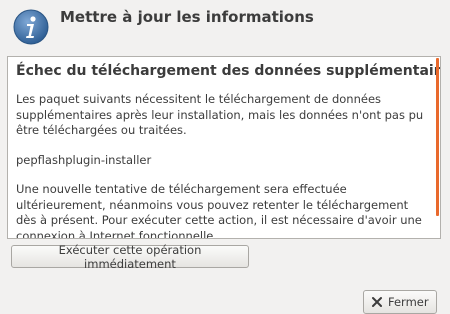 The image size is (450, 314). Describe the element at coordinates (84, 159) in the screenshot. I see `package-name: pepflashplugin-installer` at that location.